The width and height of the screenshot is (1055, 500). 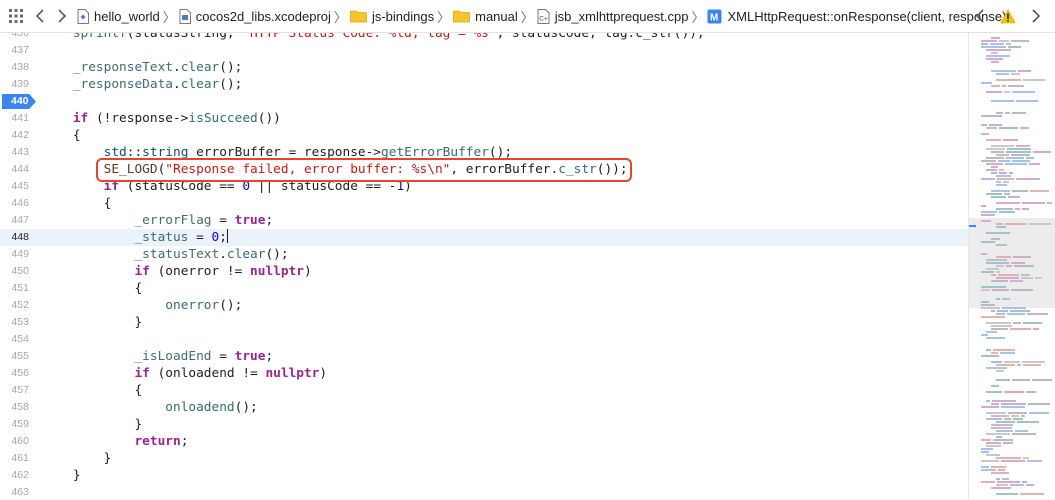 What do you see at coordinates (1008, 16) in the screenshot?
I see `warning-icon` at bounding box center [1008, 16].